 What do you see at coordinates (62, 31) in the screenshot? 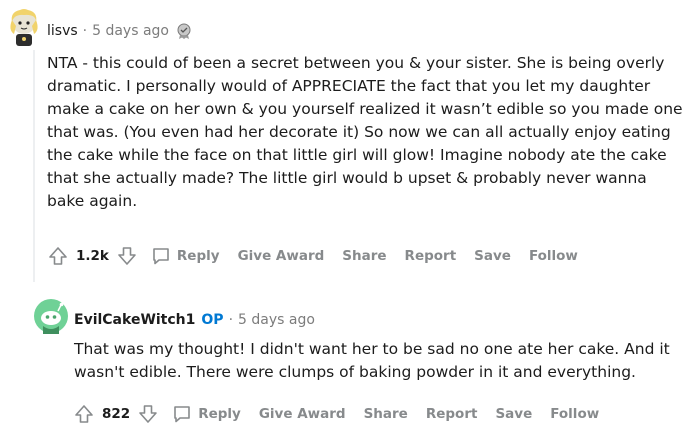
I see `author-name: lisvs` at bounding box center [62, 31].